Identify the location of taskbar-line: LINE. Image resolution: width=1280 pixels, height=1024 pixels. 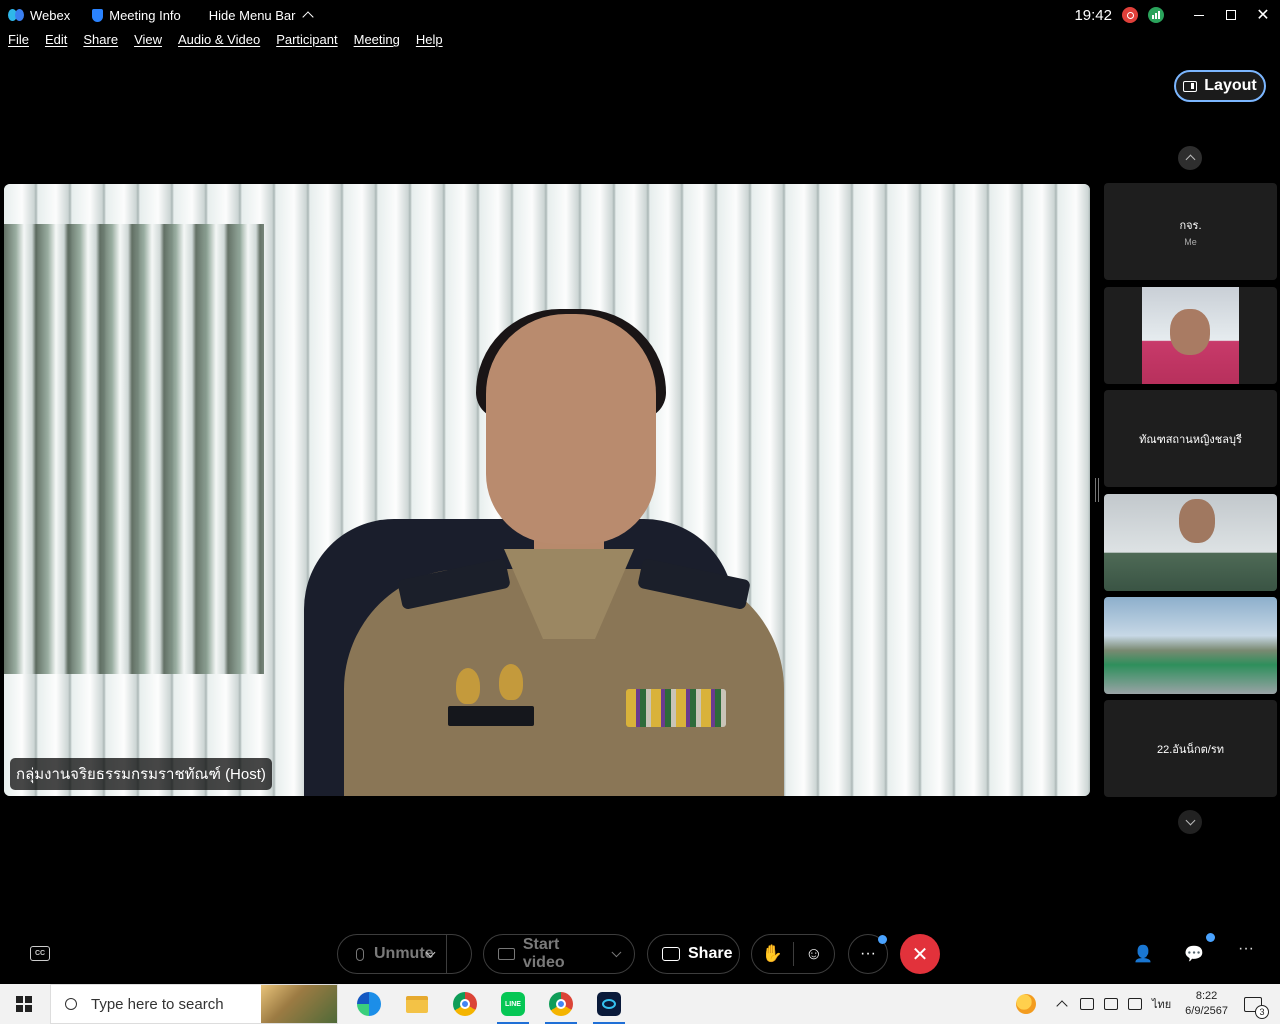
(513, 1004).